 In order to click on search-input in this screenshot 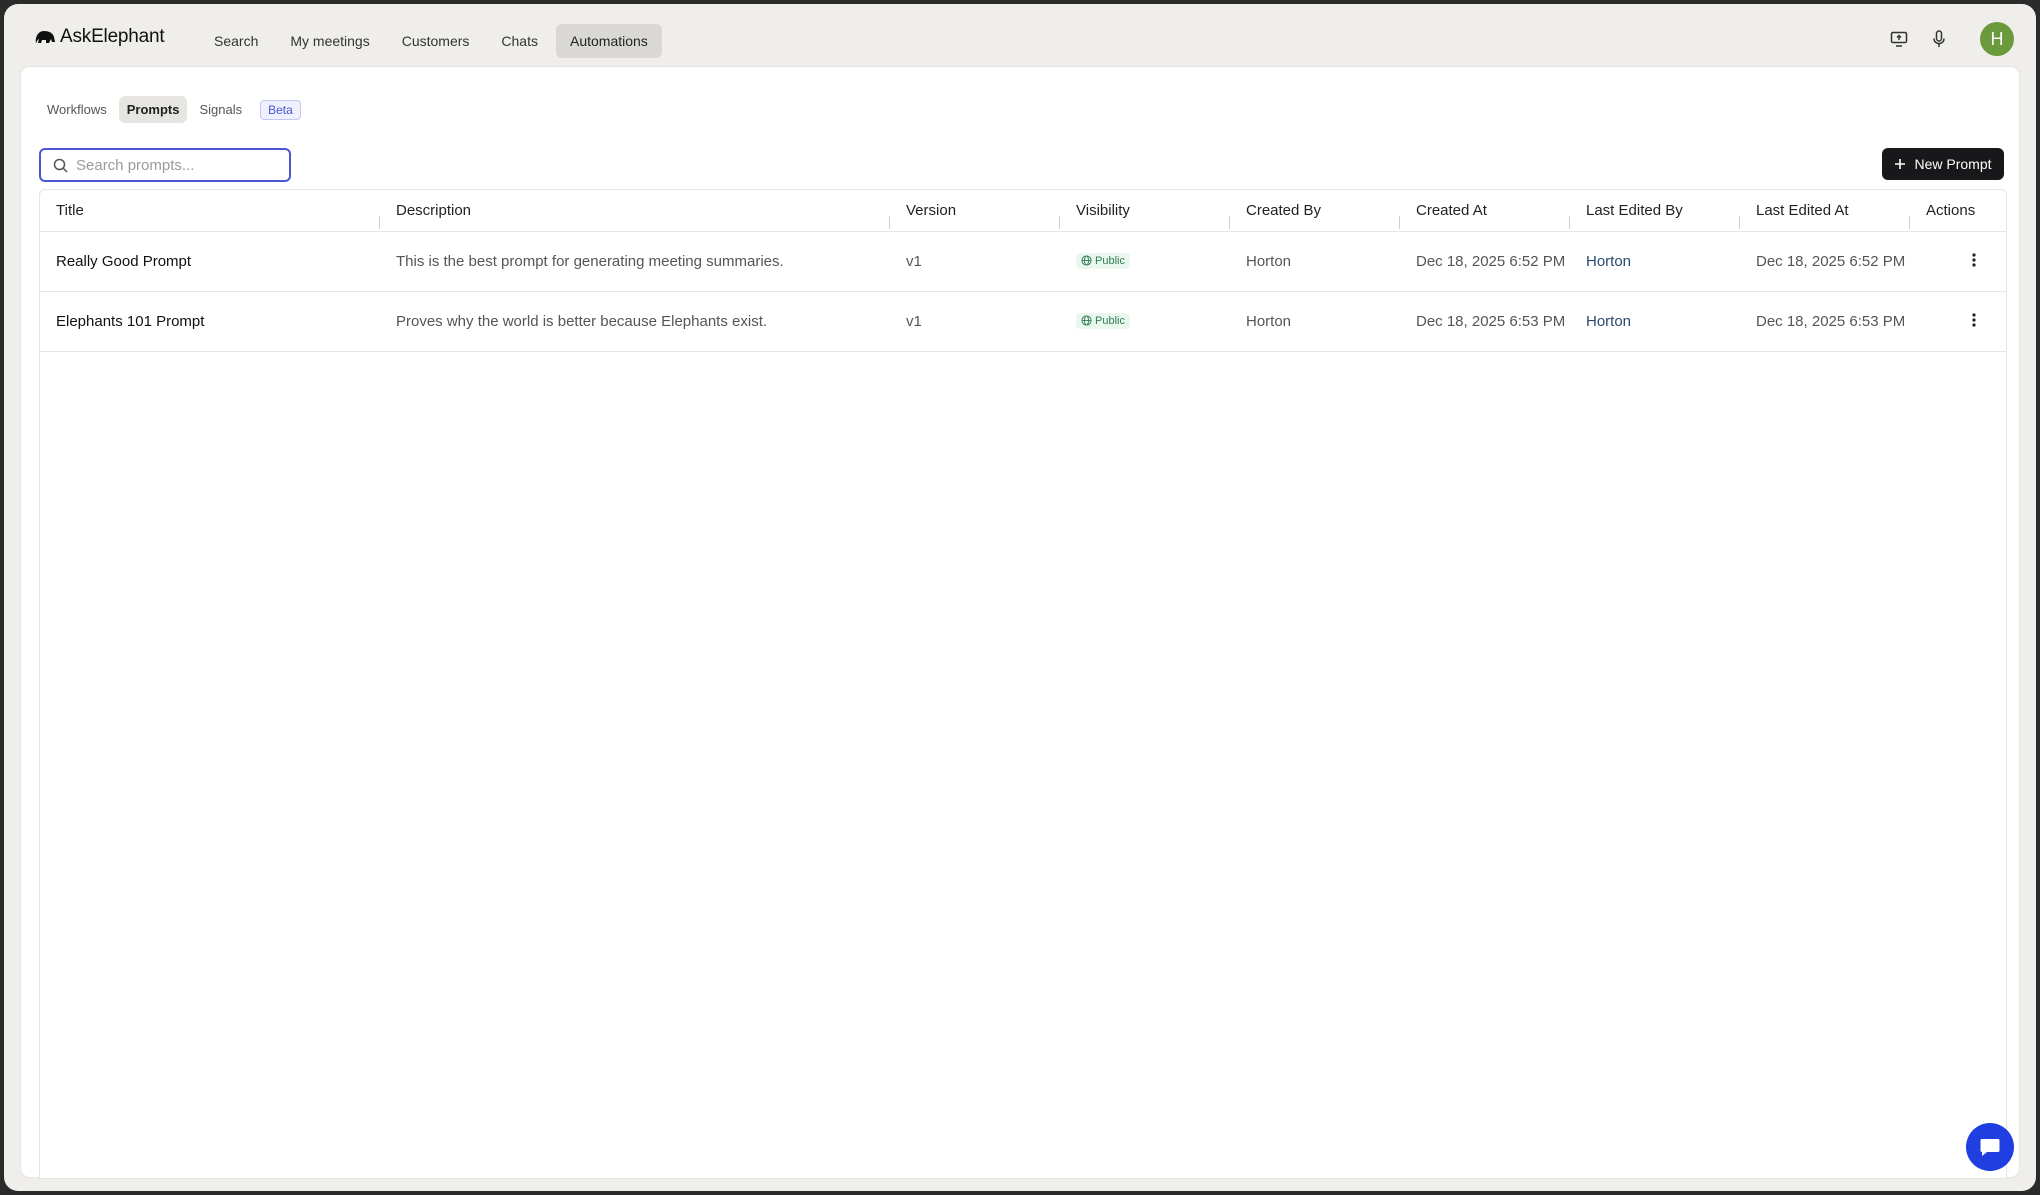, I will do `click(176, 165)`.